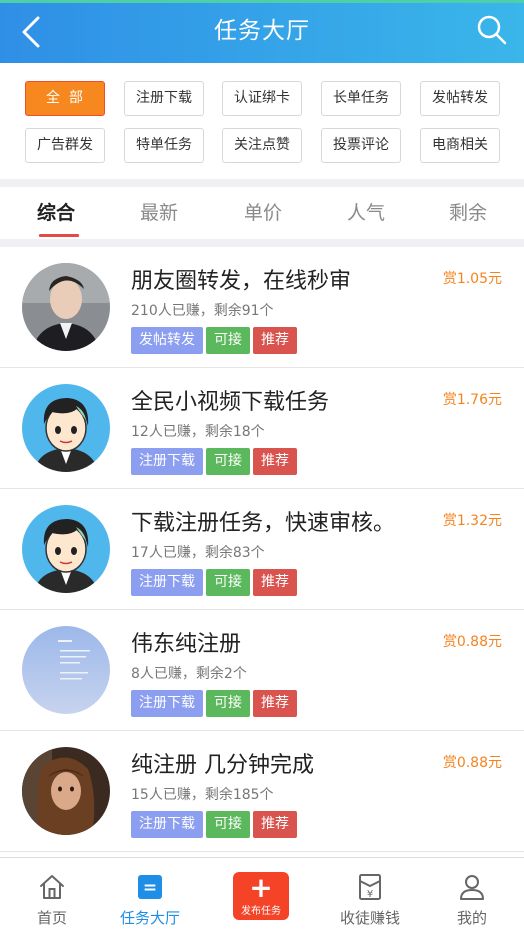 This screenshot has height=931, width=524. Describe the element at coordinates (370, 887) in the screenshot. I see `red-envelope-icon: ¥` at that location.